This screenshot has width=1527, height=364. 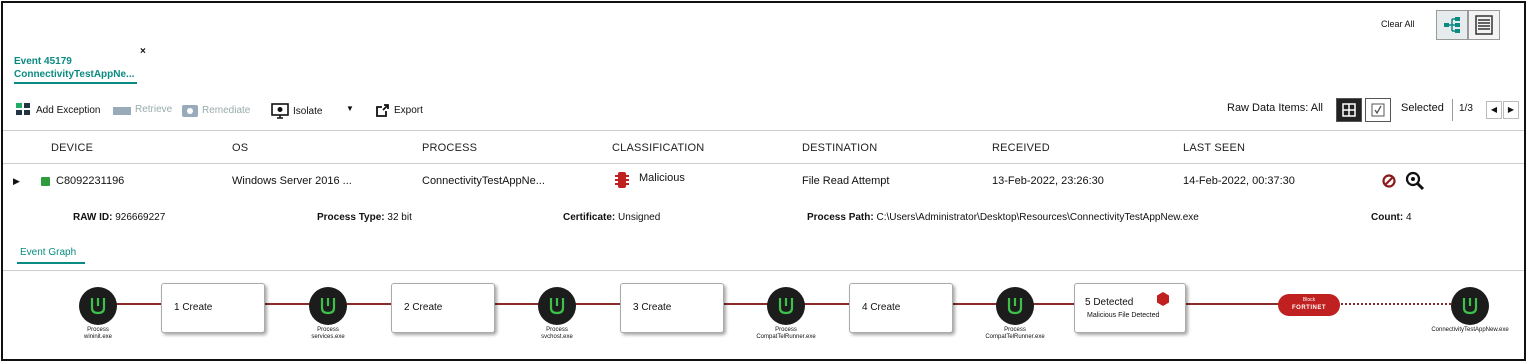 What do you see at coordinates (1309, 300) in the screenshot?
I see `block-badge-text: Block` at bounding box center [1309, 300].